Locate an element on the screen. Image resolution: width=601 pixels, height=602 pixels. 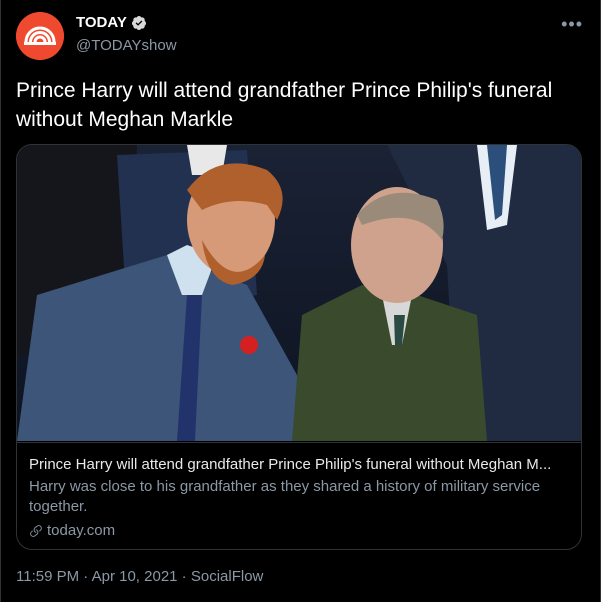
account-name: TODAY is located at coordinates (111, 22).